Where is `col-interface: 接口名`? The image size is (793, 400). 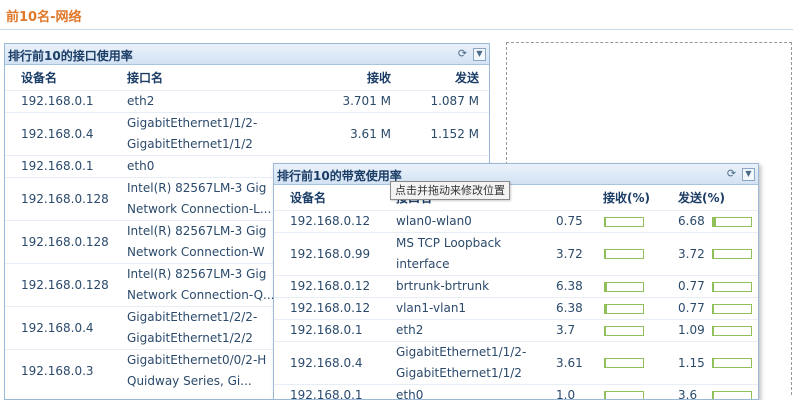 col-interface: 接口名 is located at coordinates (207, 78).